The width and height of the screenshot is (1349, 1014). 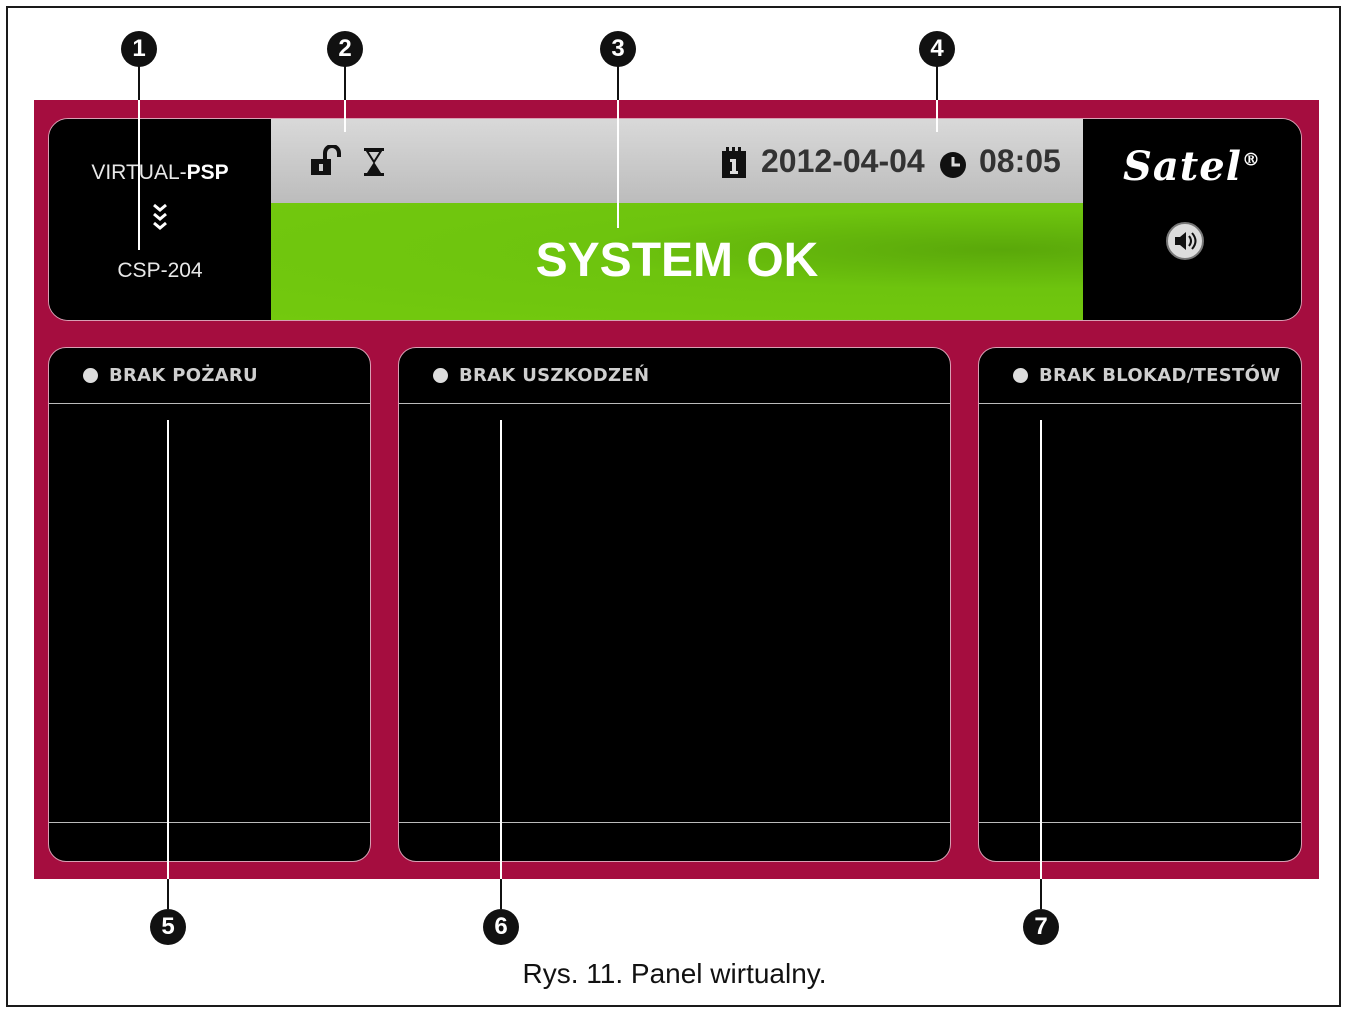 What do you see at coordinates (937, 83) in the screenshot?
I see `callout-line-4-outer` at bounding box center [937, 83].